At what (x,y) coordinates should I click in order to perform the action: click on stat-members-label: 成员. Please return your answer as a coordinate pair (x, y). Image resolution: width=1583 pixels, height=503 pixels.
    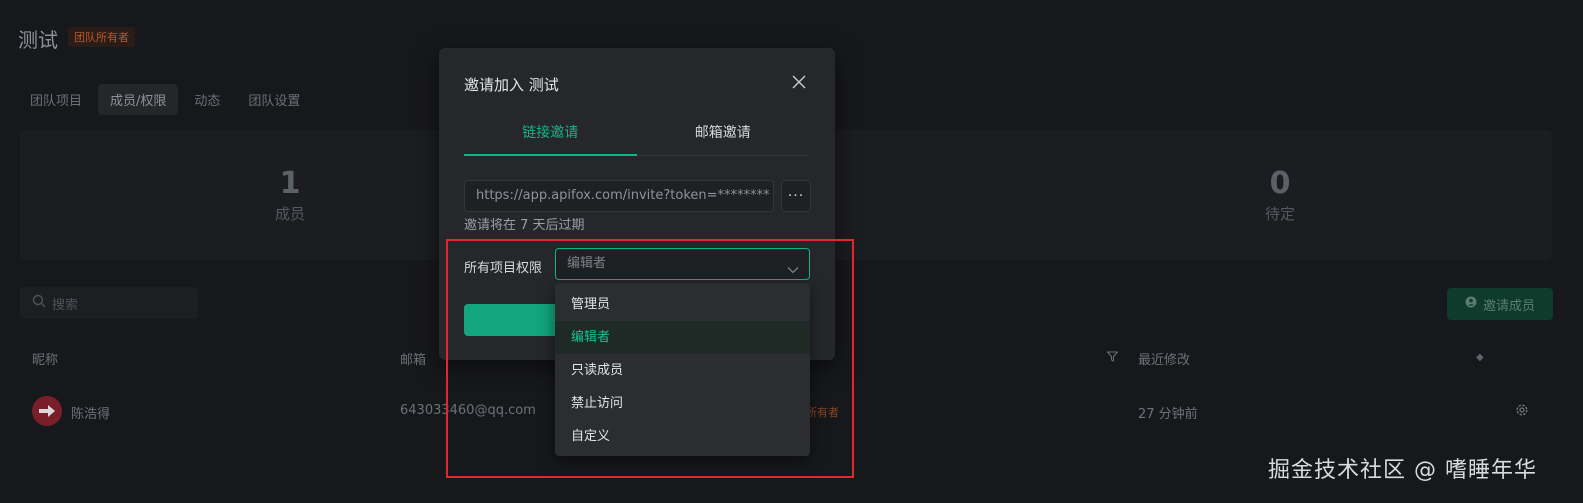
    Looking at the image, I should click on (289, 214).